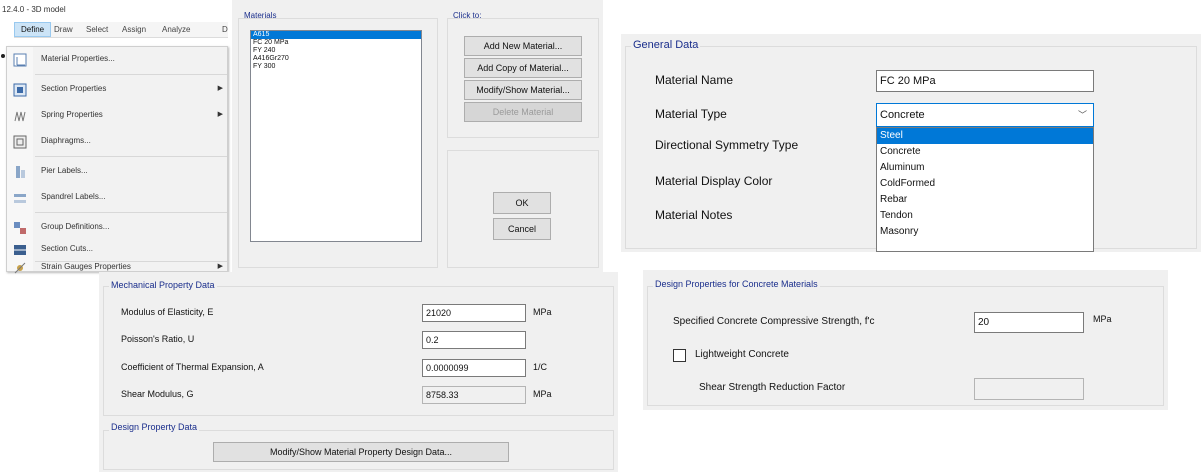 The image size is (1201, 472). I want to click on menu-item-spring-properties: Spring Properties ▶, so click(119, 116).